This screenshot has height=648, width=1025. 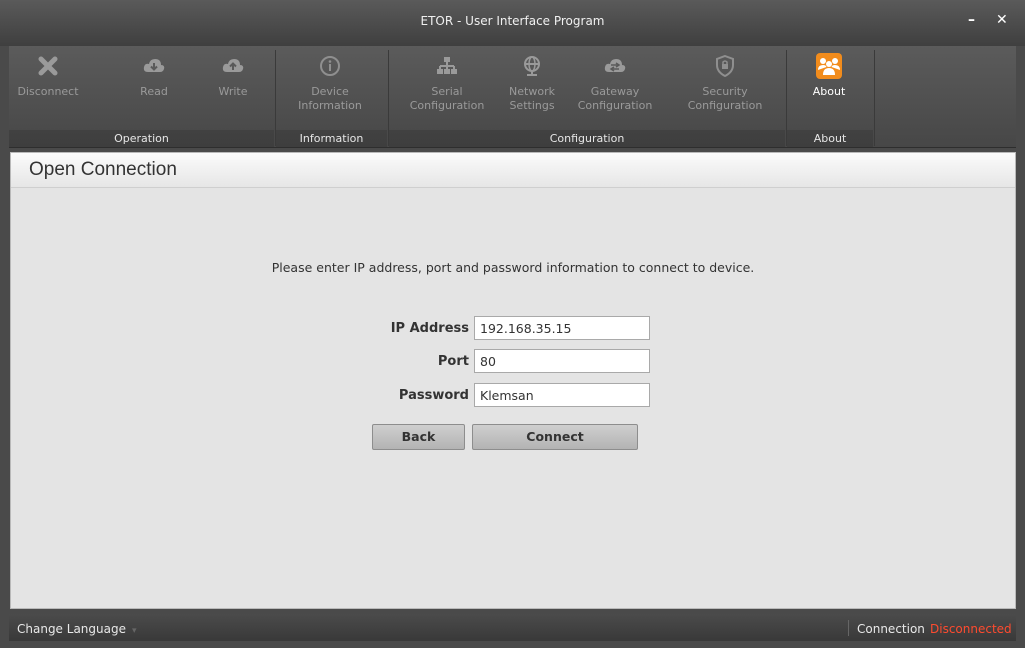 I want to click on security-configuration-label-2: Configuration, so click(x=725, y=105).